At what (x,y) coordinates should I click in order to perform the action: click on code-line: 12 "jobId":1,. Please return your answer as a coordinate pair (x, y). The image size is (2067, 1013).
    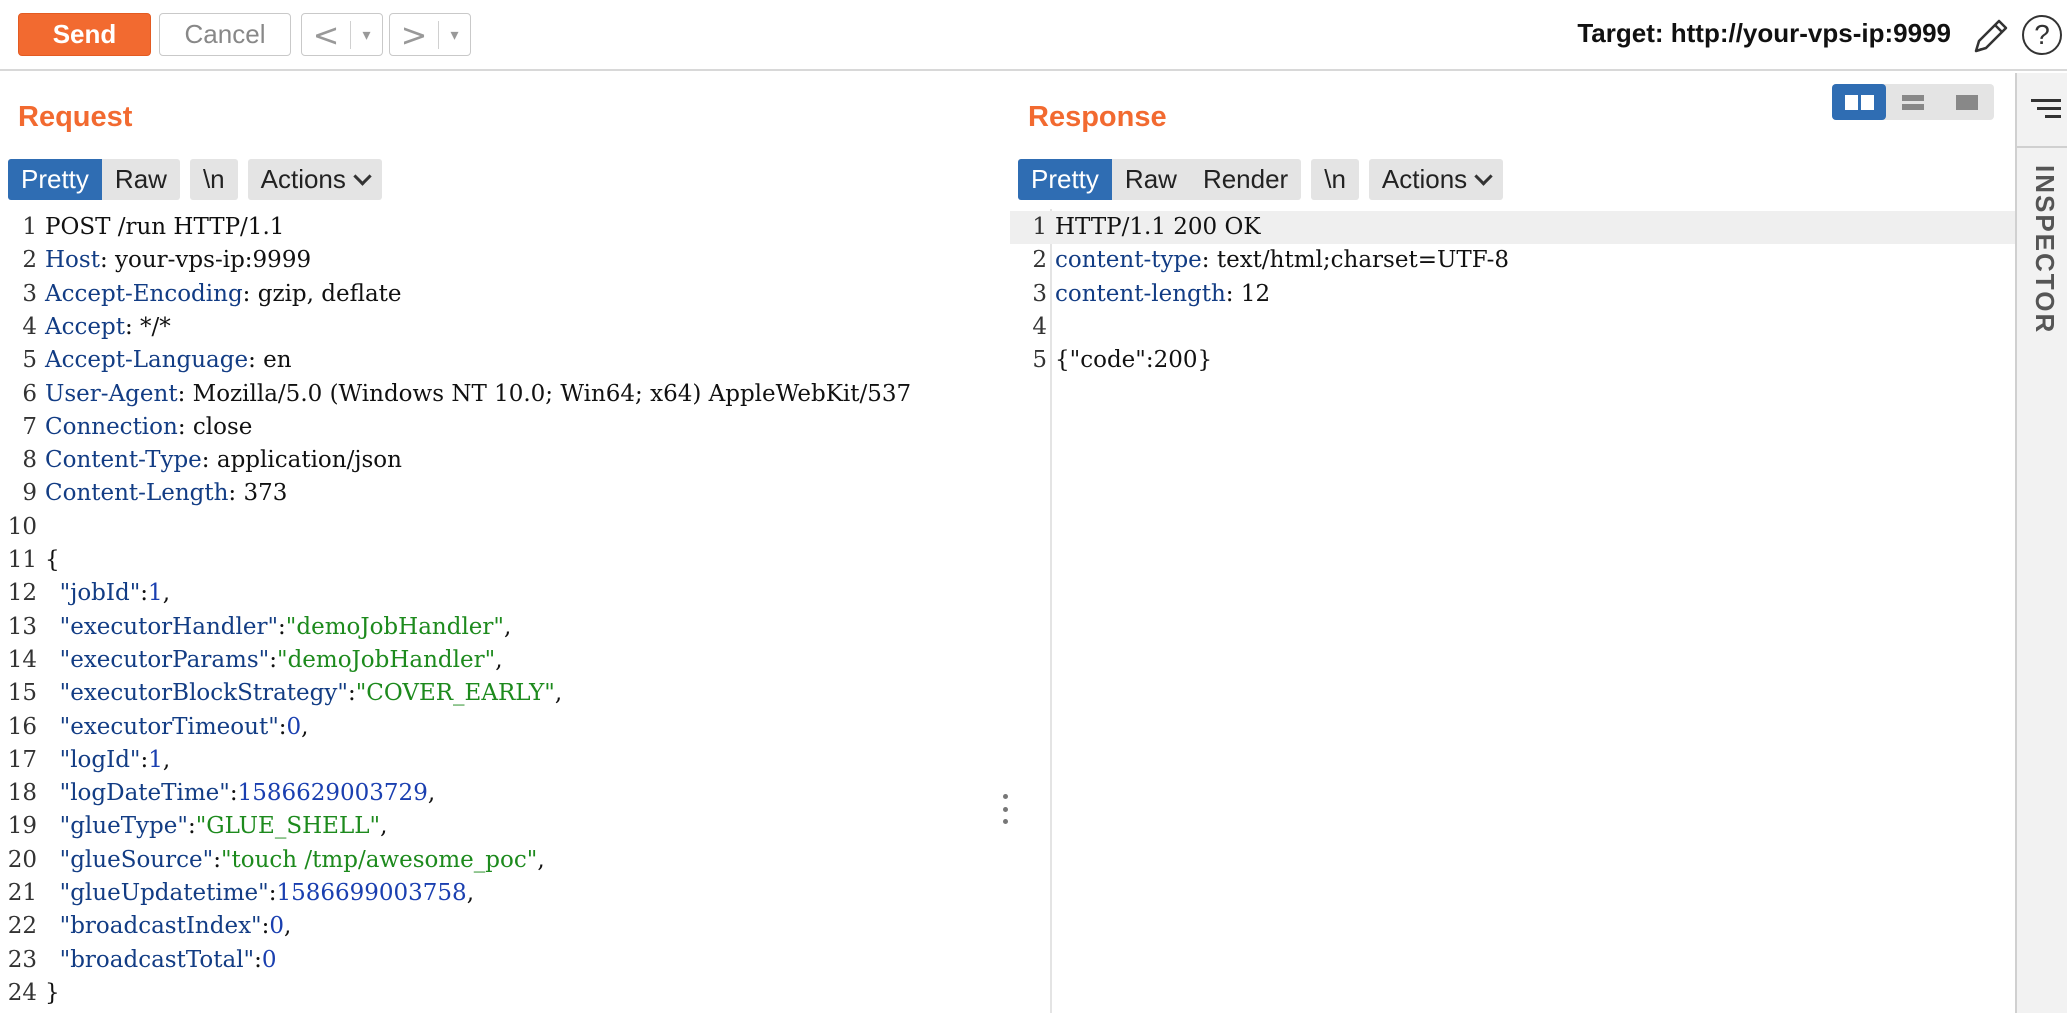
    Looking at the image, I should click on (501, 593).